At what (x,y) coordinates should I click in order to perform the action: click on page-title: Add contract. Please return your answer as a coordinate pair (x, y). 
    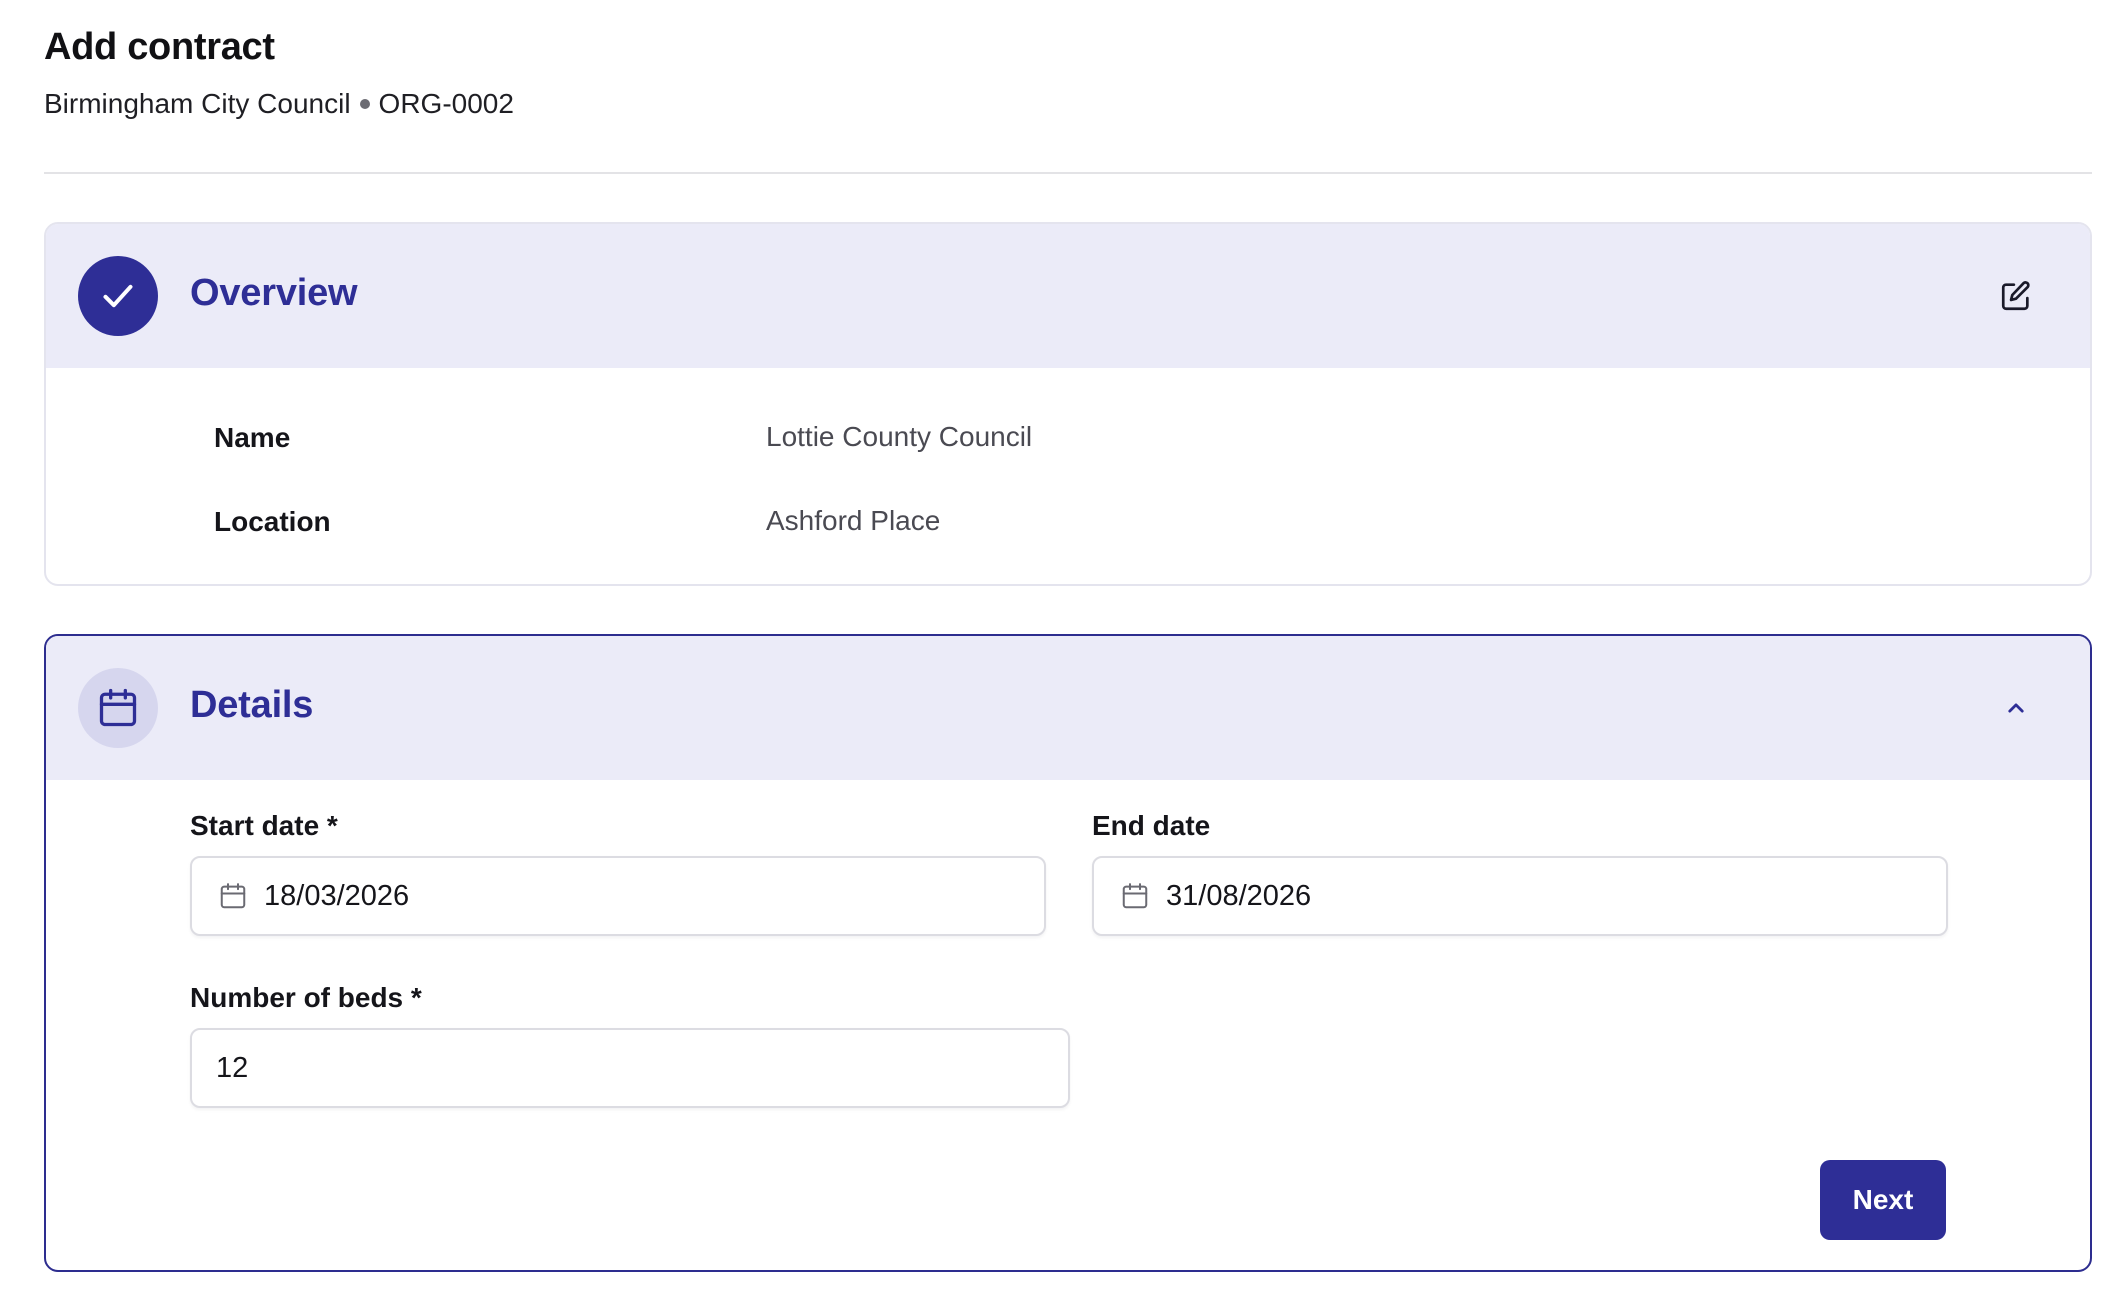
    Looking at the image, I should click on (159, 47).